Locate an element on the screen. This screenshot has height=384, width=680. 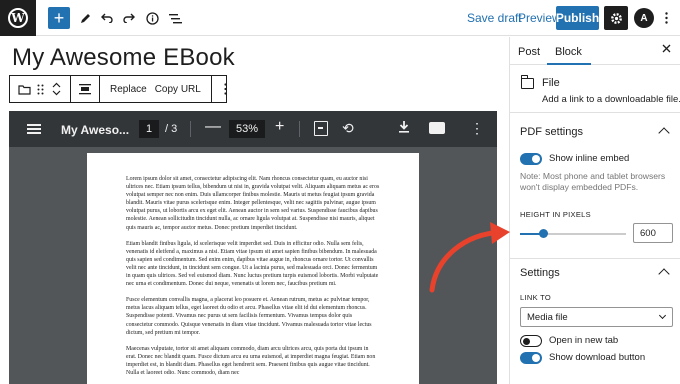
pdf-toolbar: My Aweso... 1 / 3 — 53% + ⟲ ⋮ is located at coordinates (253, 129).